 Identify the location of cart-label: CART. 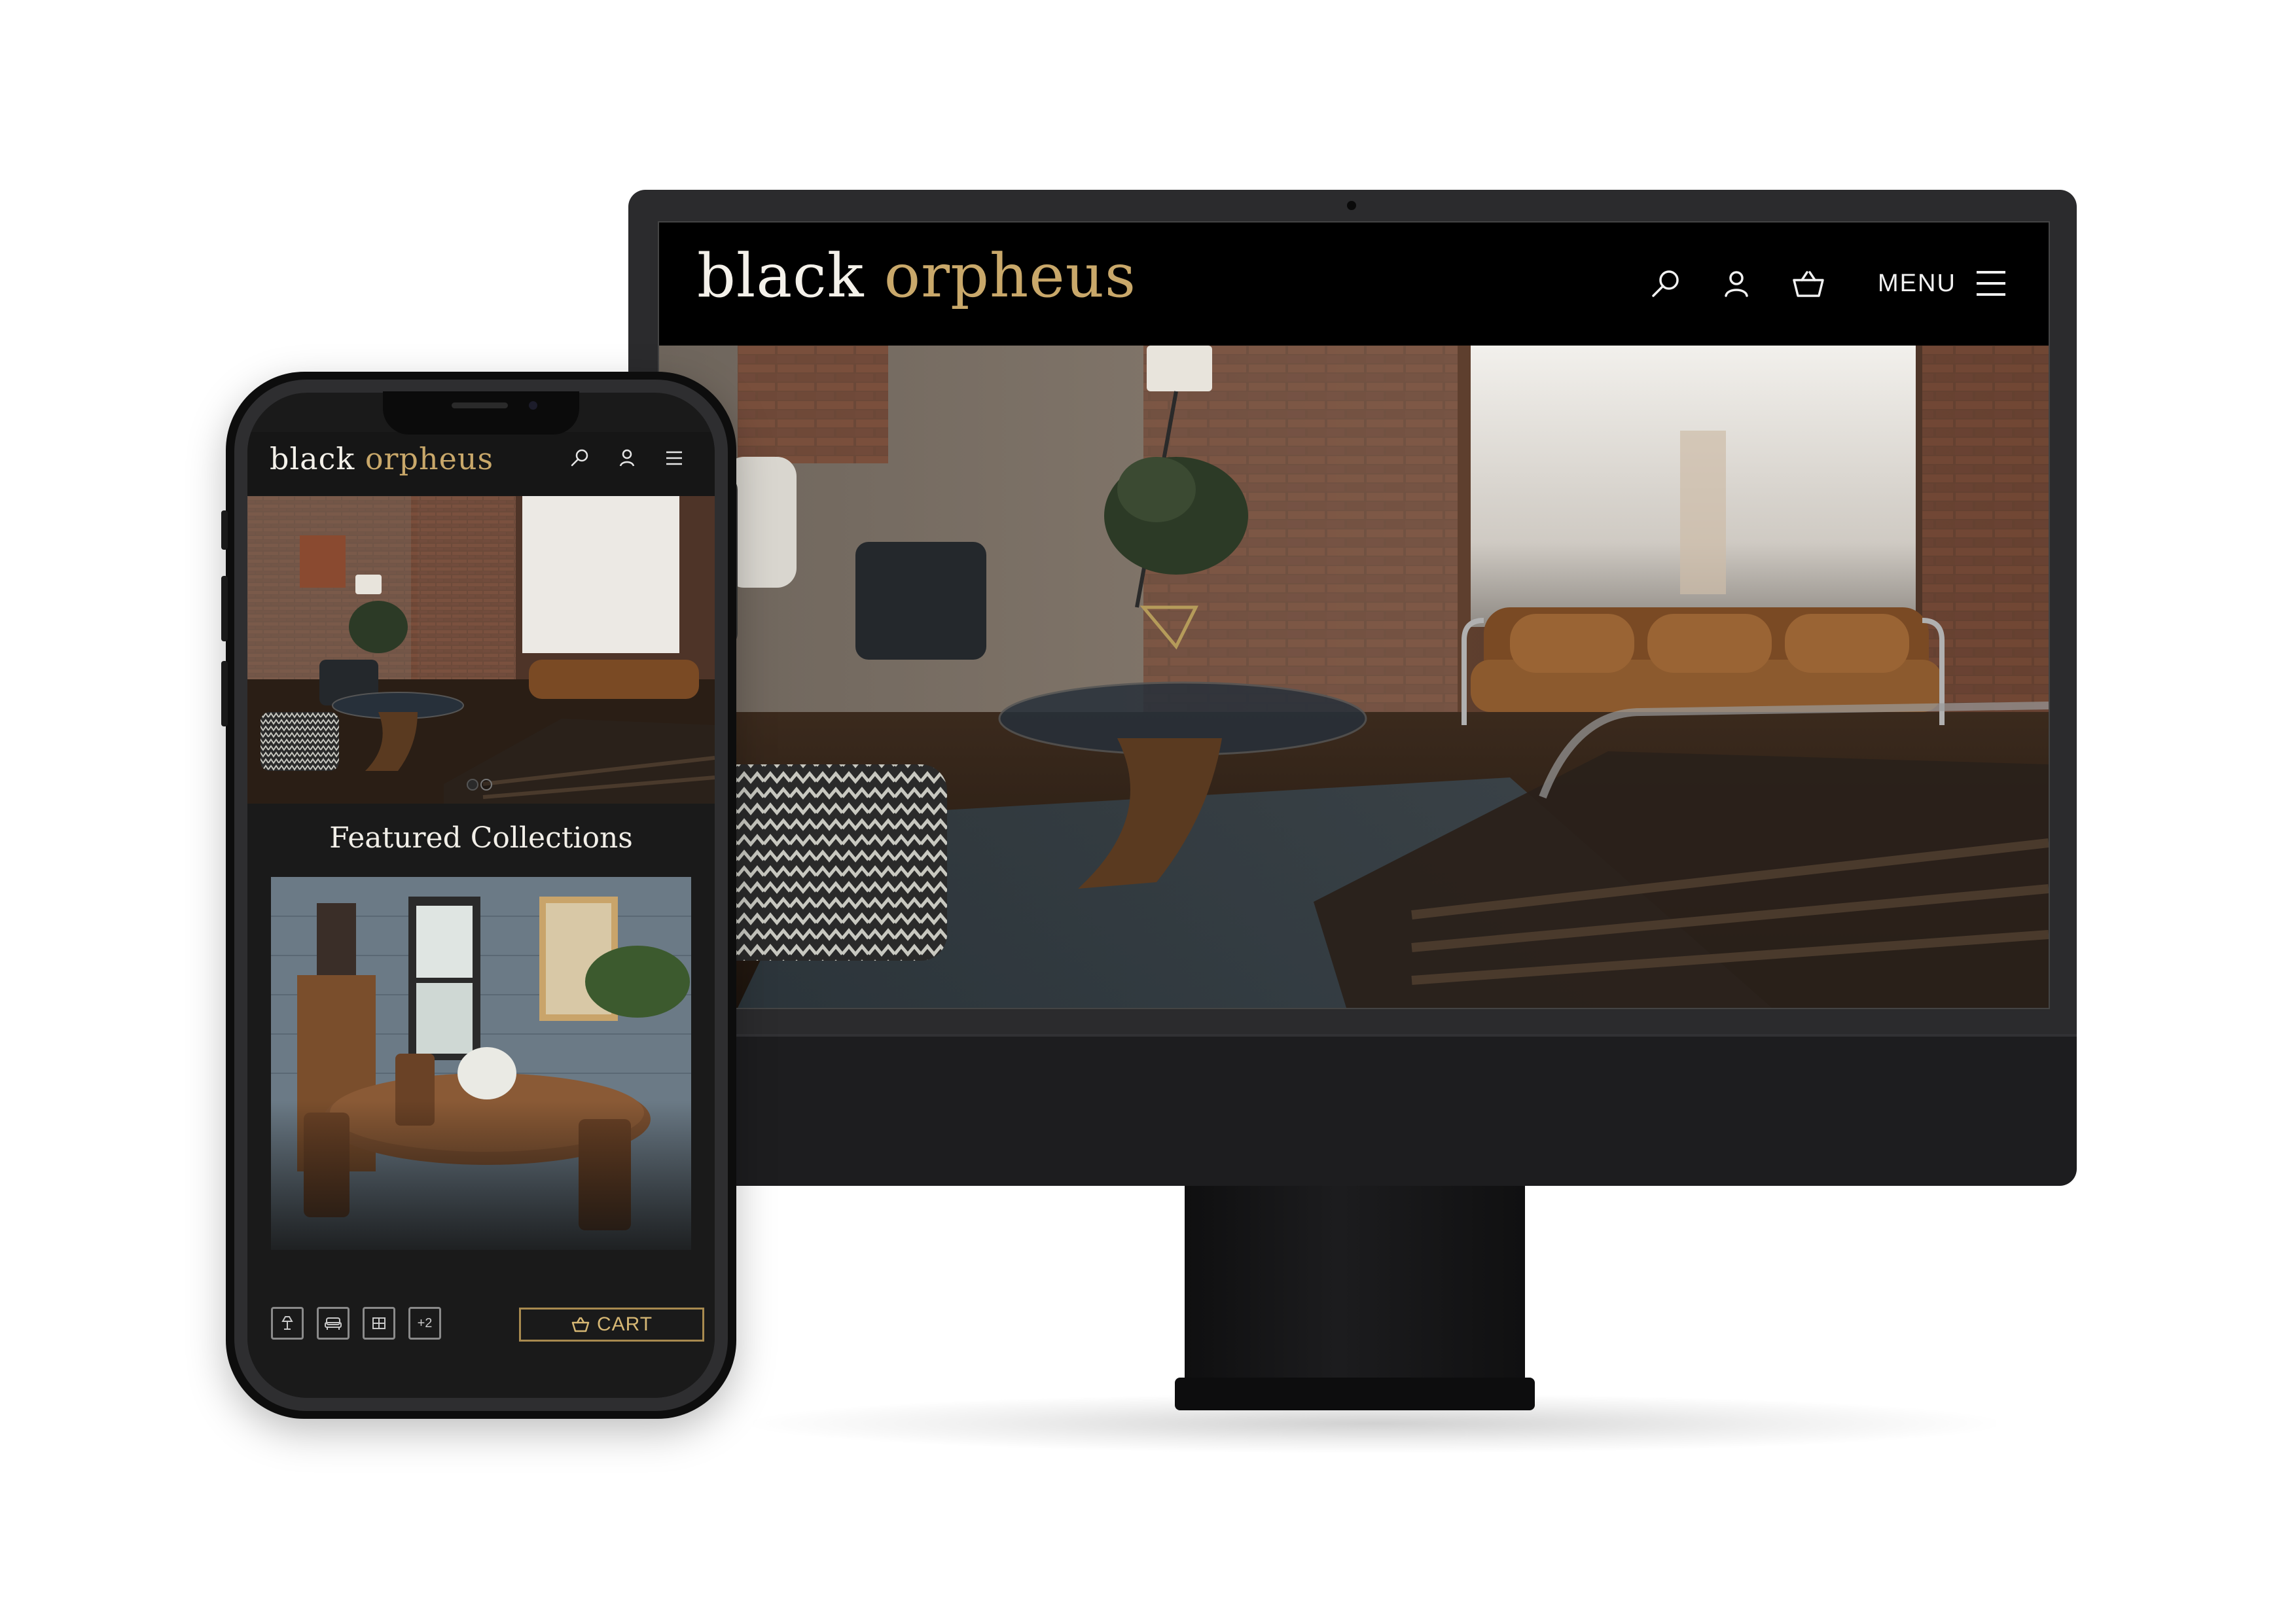
(624, 1324).